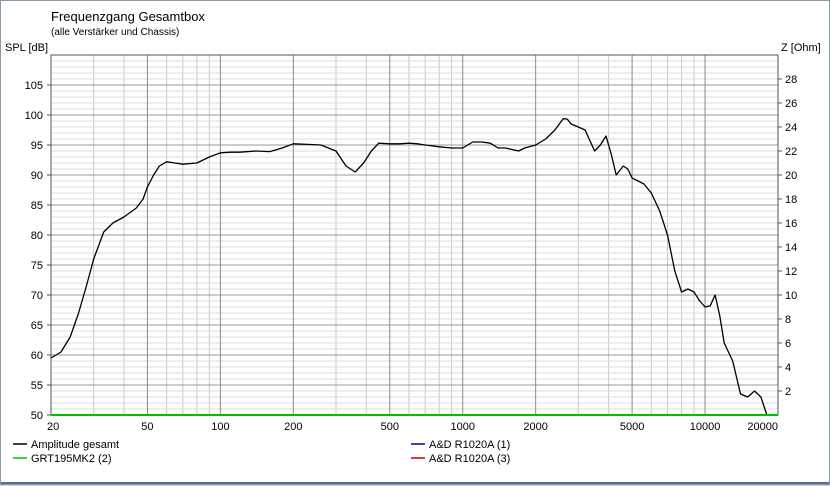 The image size is (830, 486). Describe the element at coordinates (37, 236) in the screenshot. I see `y-tick-label: 80` at that location.